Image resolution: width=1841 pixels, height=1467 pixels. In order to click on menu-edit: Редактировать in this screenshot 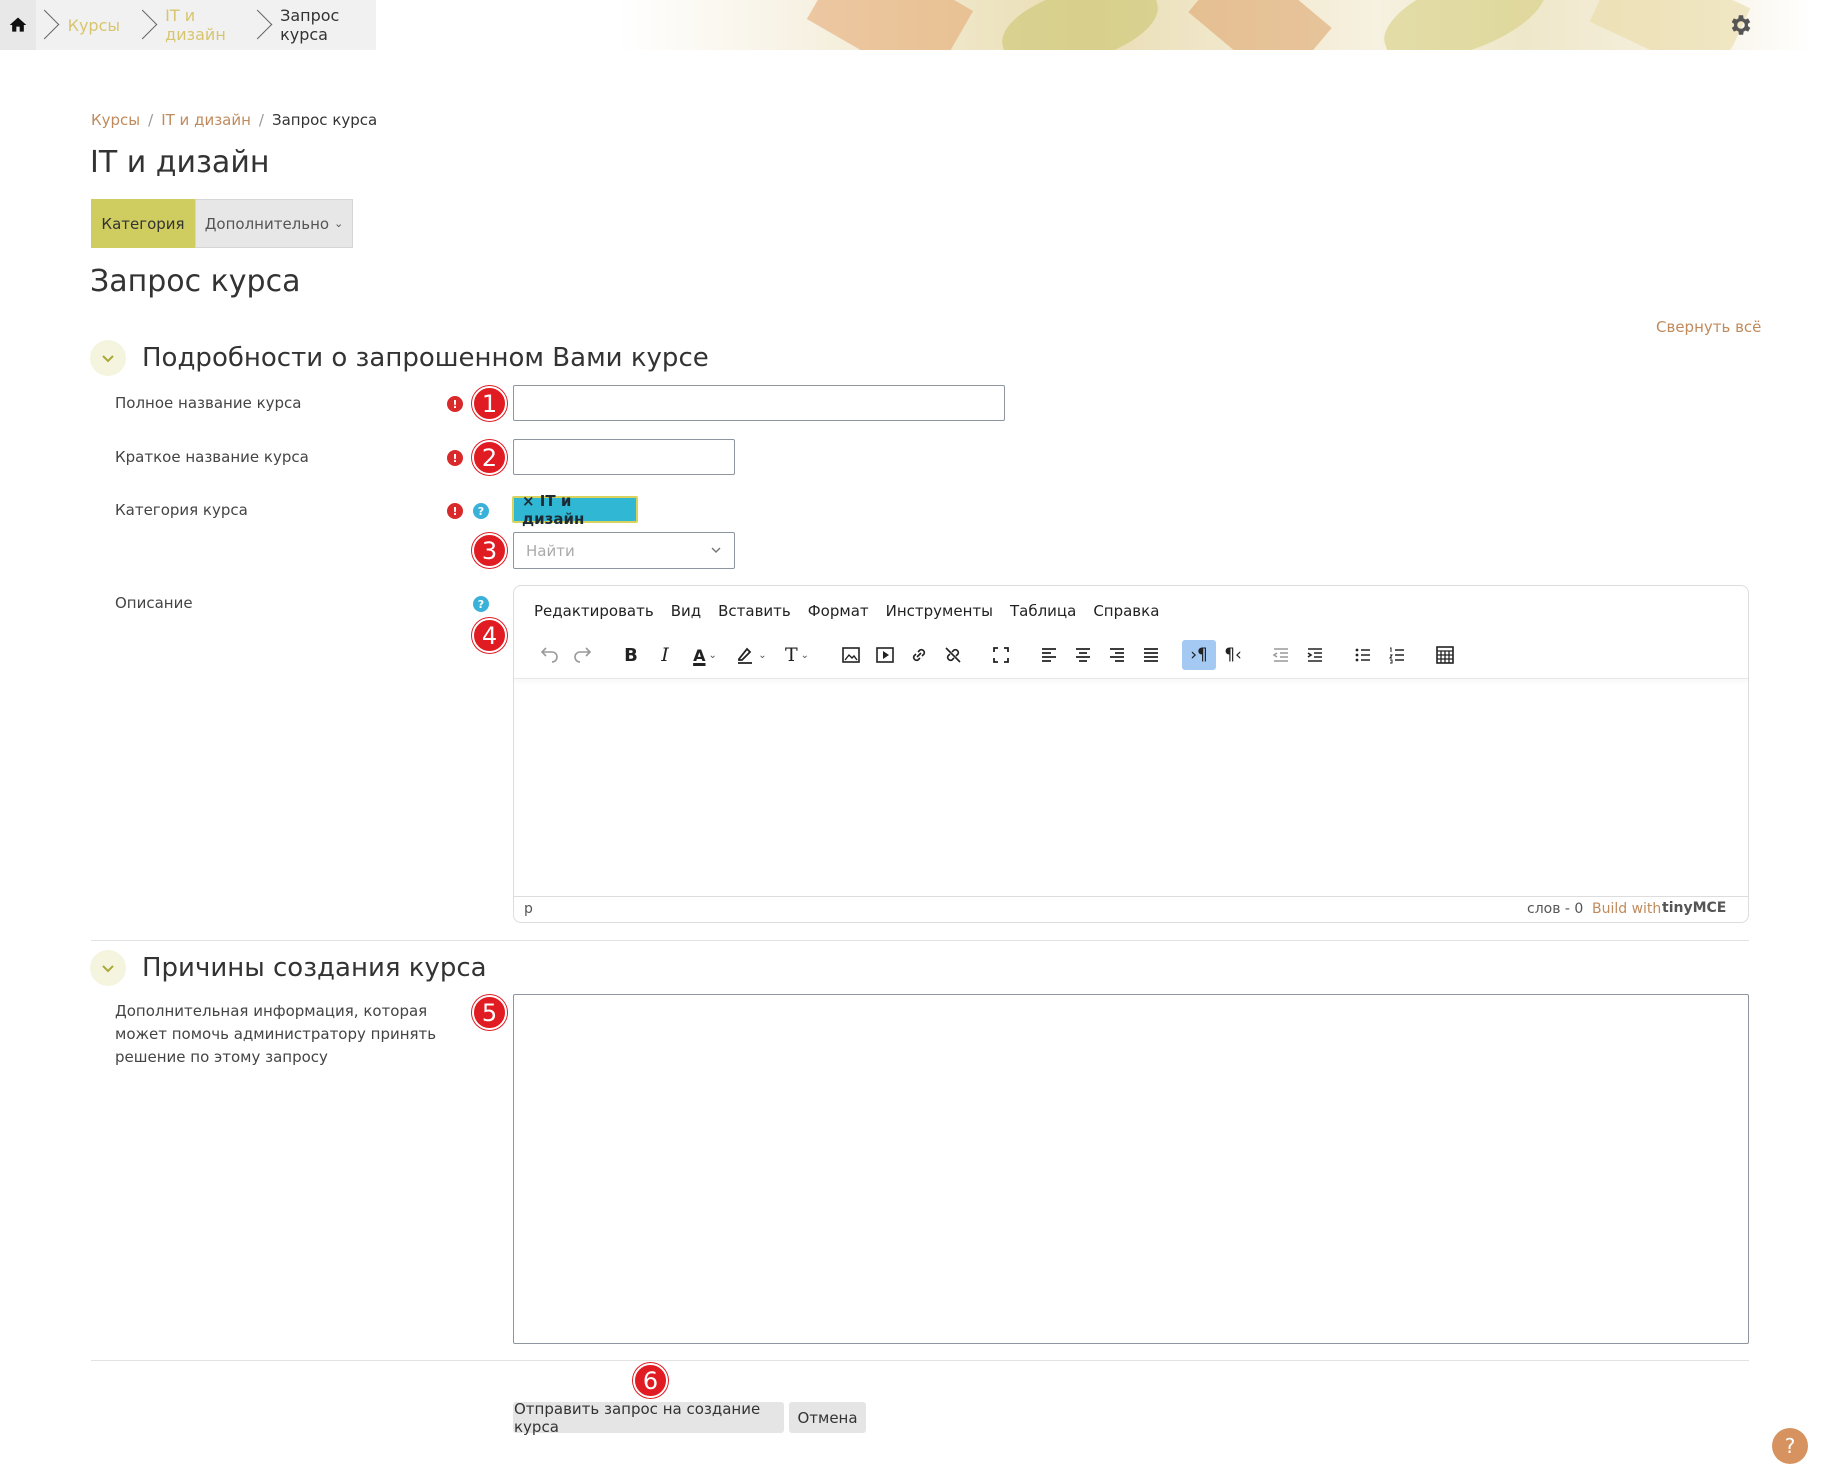, I will do `click(594, 611)`.